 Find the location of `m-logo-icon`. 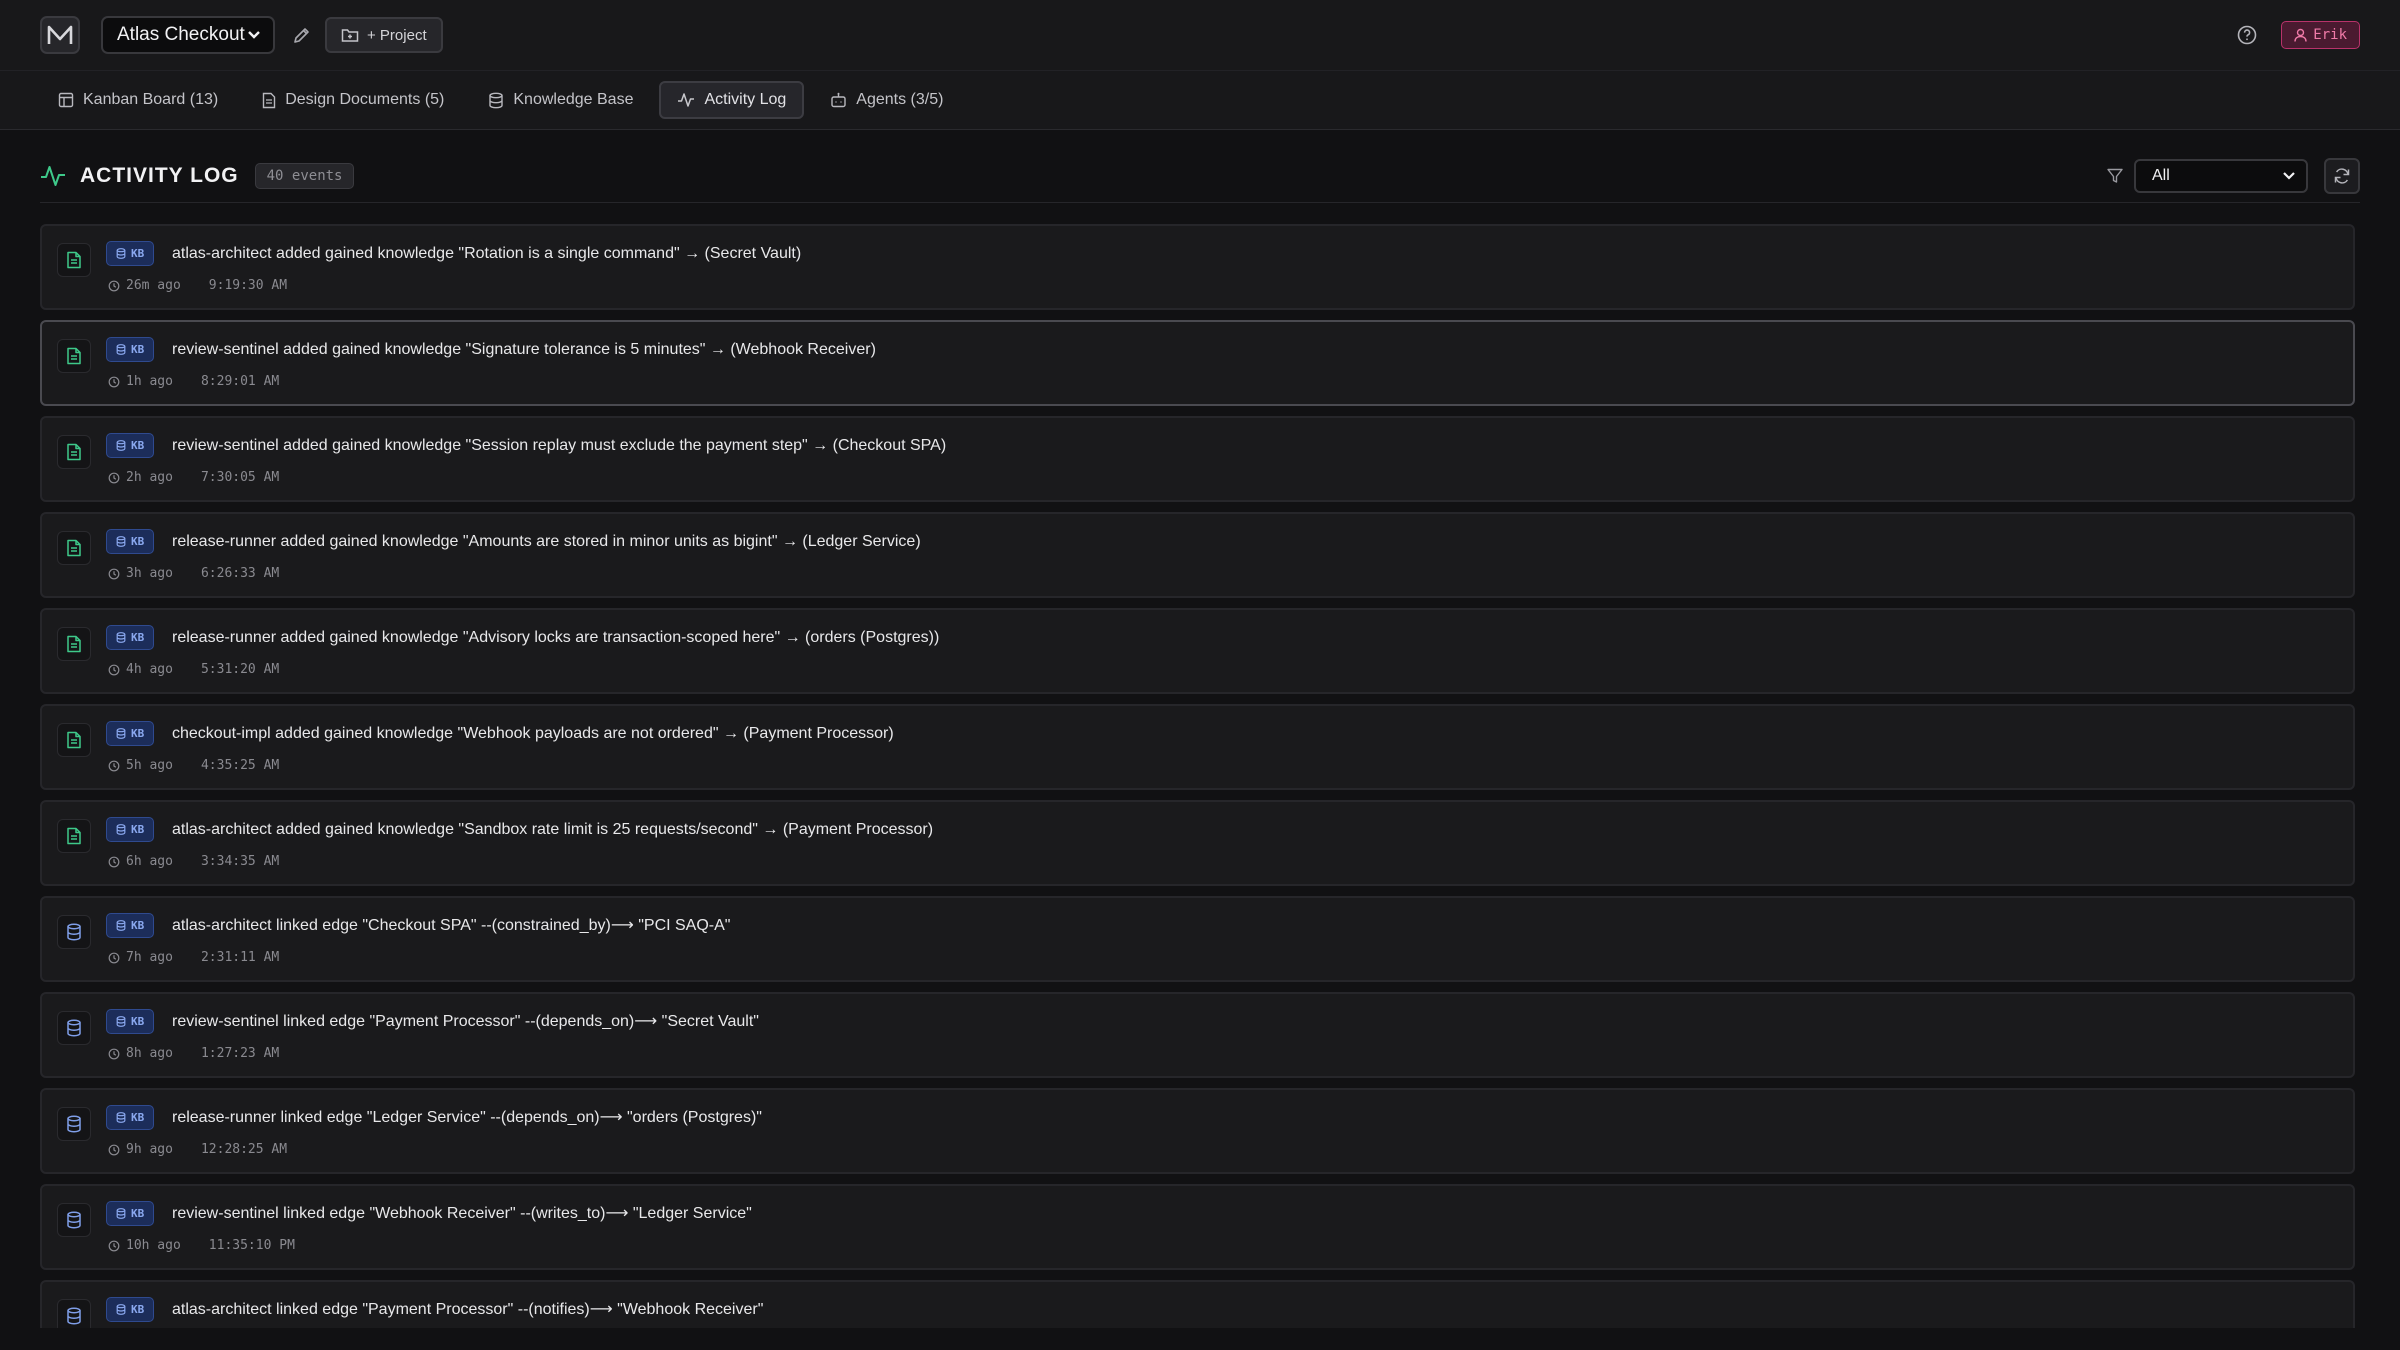

m-logo-icon is located at coordinates (60, 34).